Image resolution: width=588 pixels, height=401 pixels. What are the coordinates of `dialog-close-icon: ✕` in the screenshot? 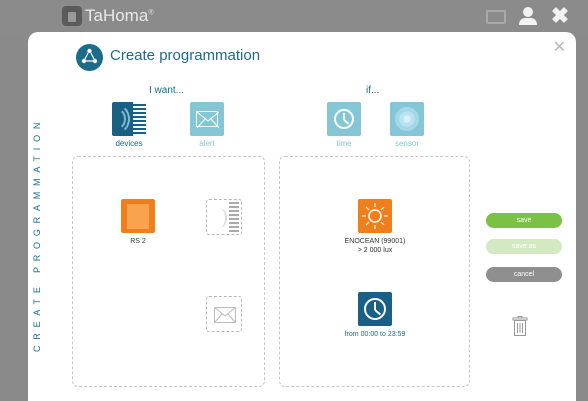 It's located at (559, 47).